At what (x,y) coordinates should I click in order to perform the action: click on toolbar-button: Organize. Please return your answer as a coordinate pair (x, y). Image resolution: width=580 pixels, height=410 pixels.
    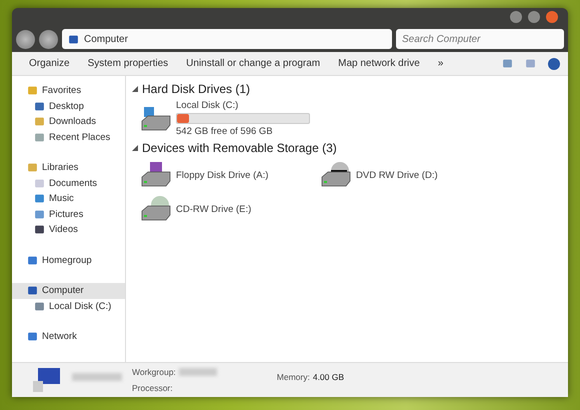
    Looking at the image, I should click on (49, 63).